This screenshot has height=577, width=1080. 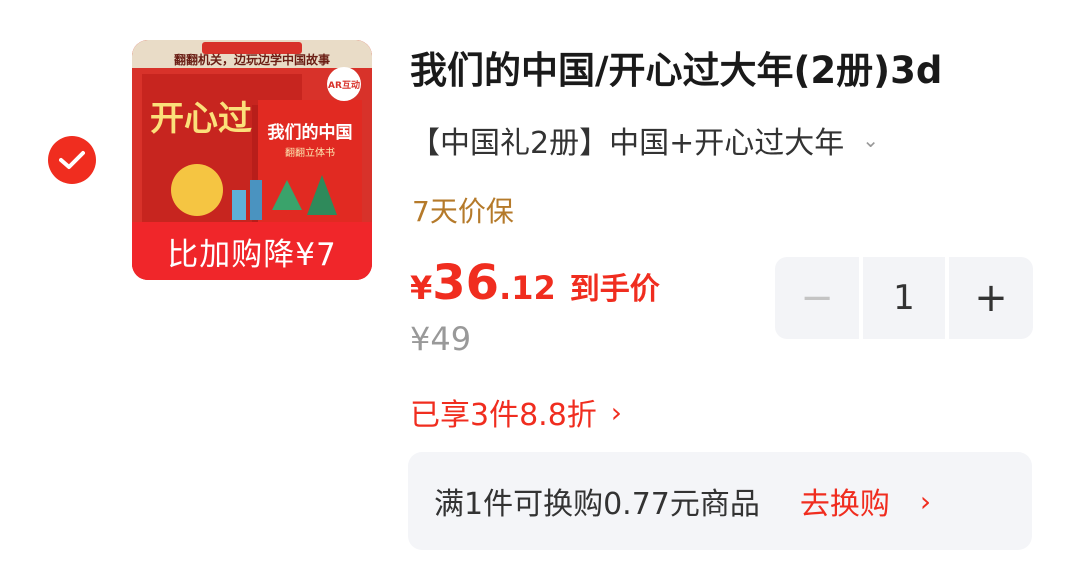 I want to click on select-checkbox, so click(x=72, y=160).